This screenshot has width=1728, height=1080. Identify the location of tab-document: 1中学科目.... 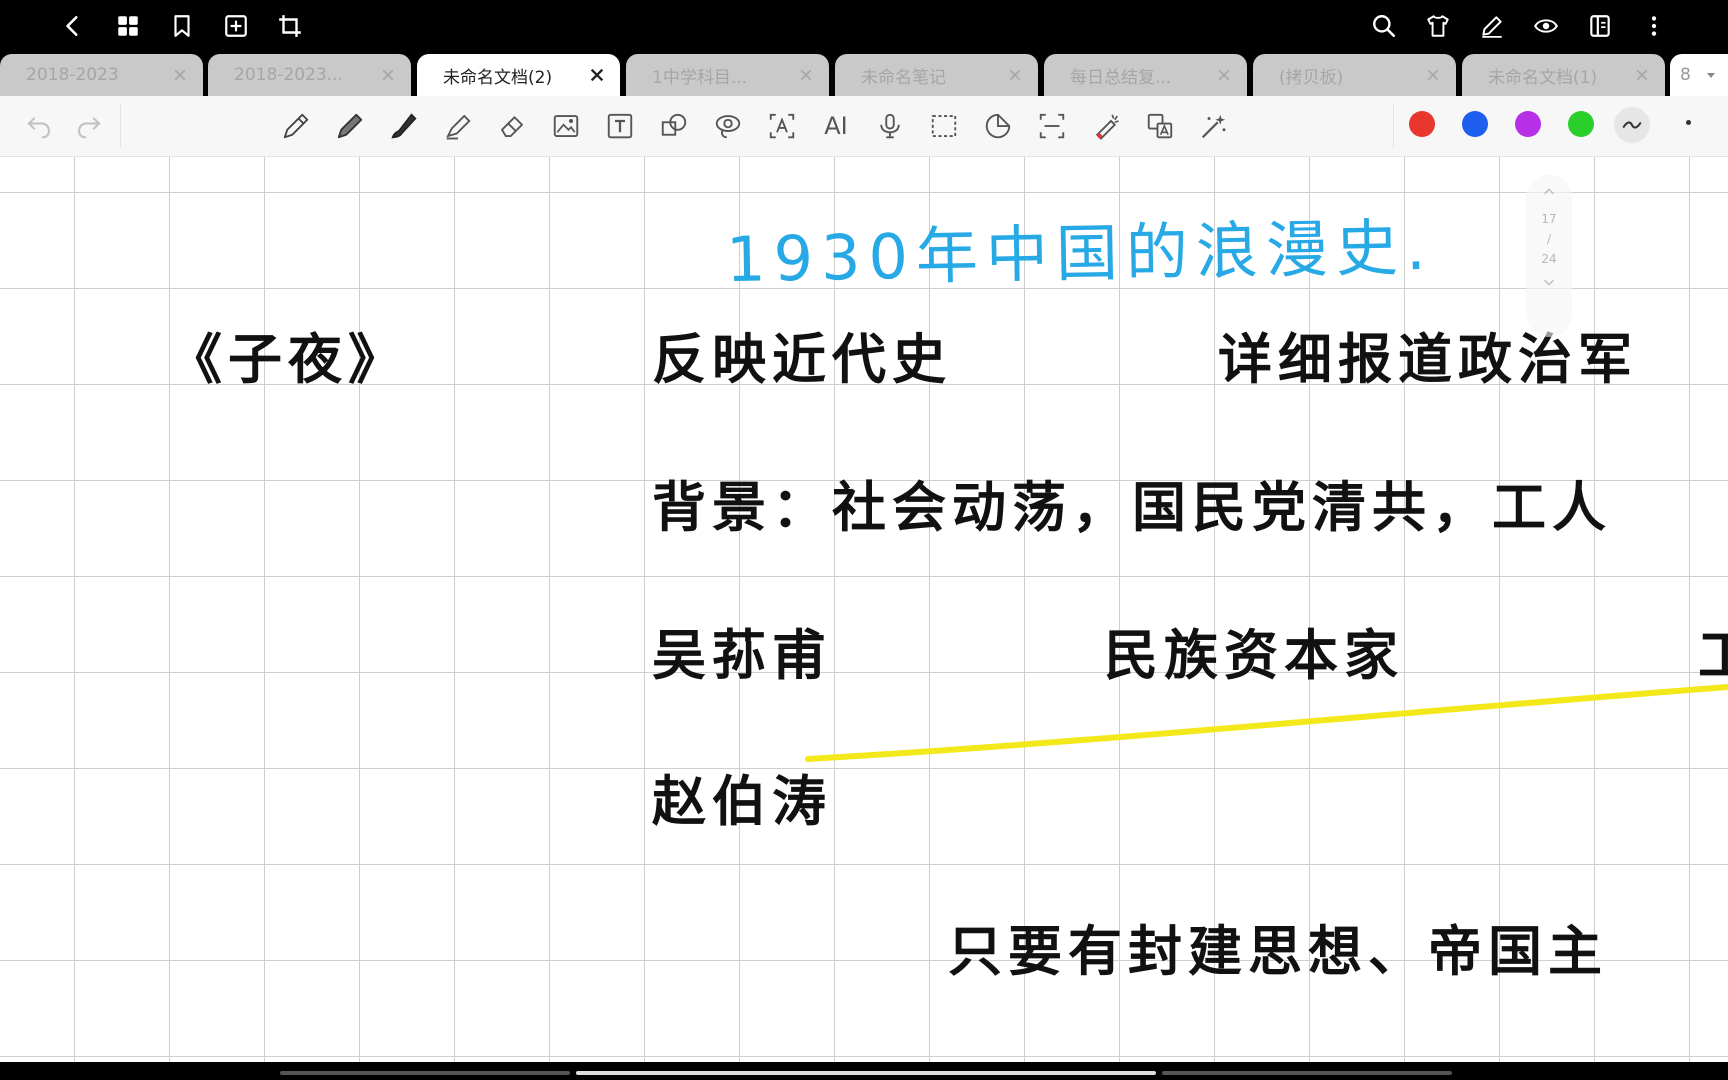
(727, 75).